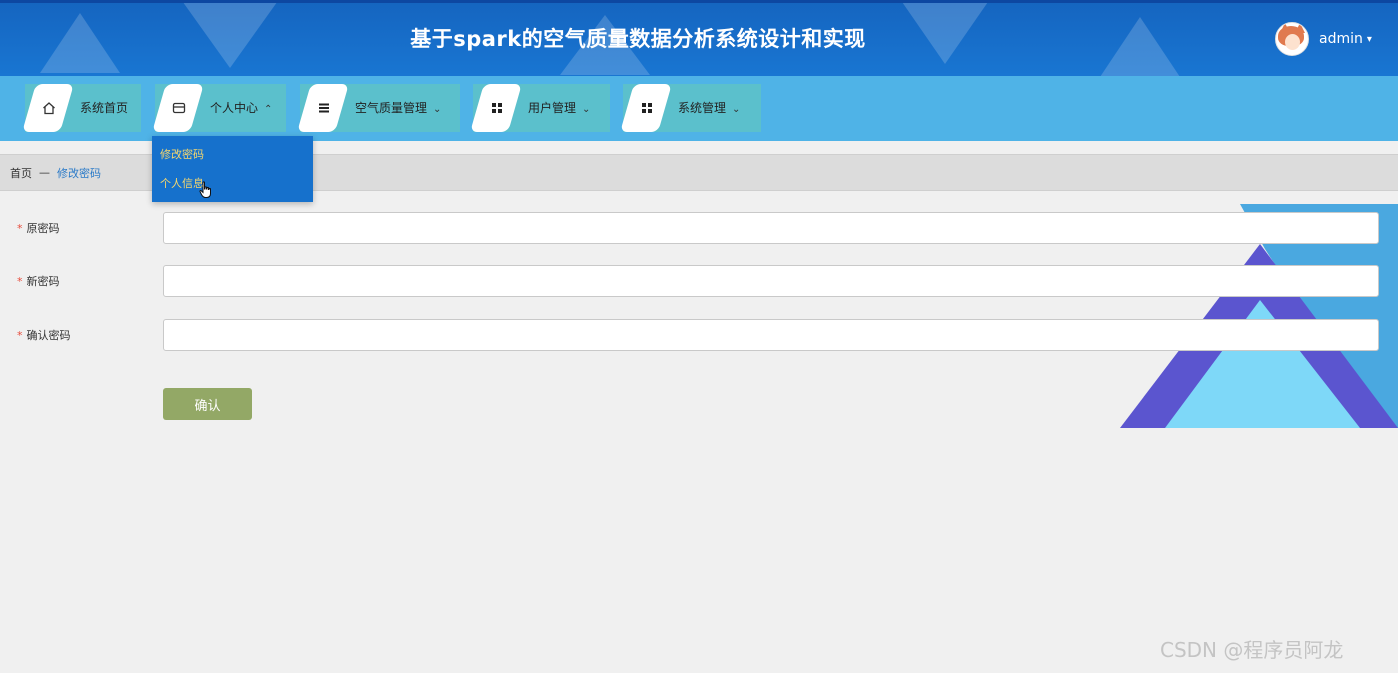 This screenshot has width=1398, height=673. I want to click on field-label: 原密码, so click(43, 228).